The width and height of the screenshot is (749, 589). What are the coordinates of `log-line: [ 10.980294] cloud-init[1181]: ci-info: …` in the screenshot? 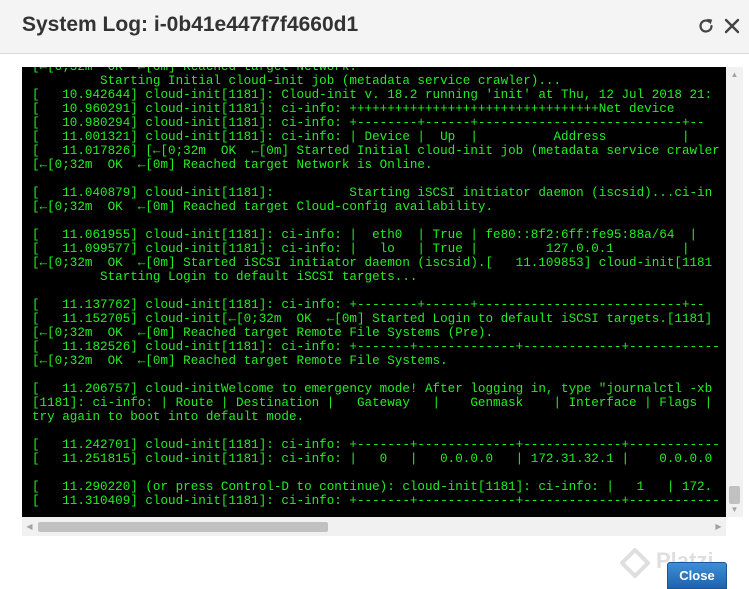 It's located at (368, 123).